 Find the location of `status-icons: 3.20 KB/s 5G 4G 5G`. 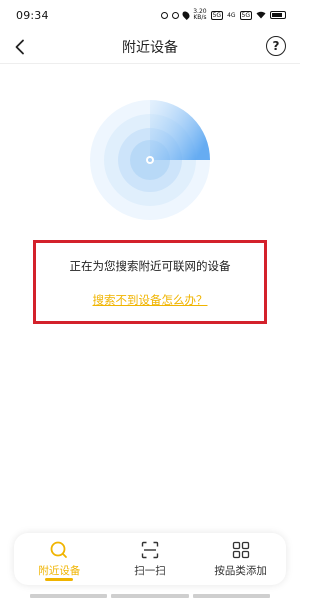

status-icons: 3.20 KB/s 5G 4G 5G is located at coordinates (223, 15).